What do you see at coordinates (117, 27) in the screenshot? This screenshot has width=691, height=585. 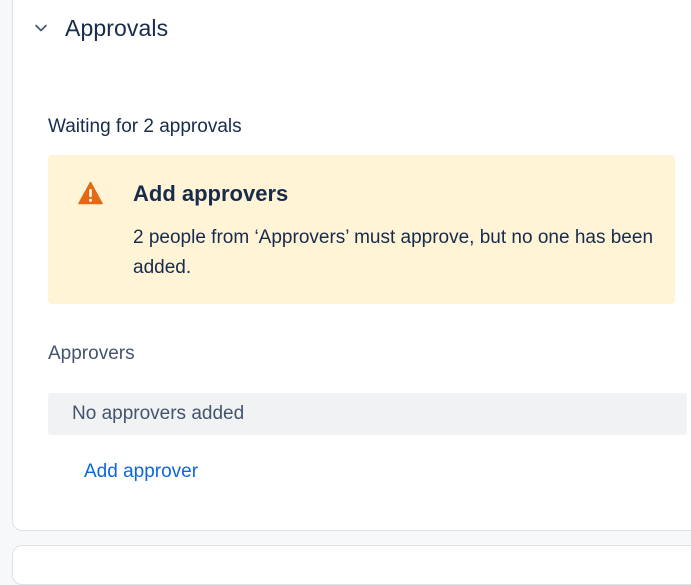 I see `section-title: Approvals` at bounding box center [117, 27].